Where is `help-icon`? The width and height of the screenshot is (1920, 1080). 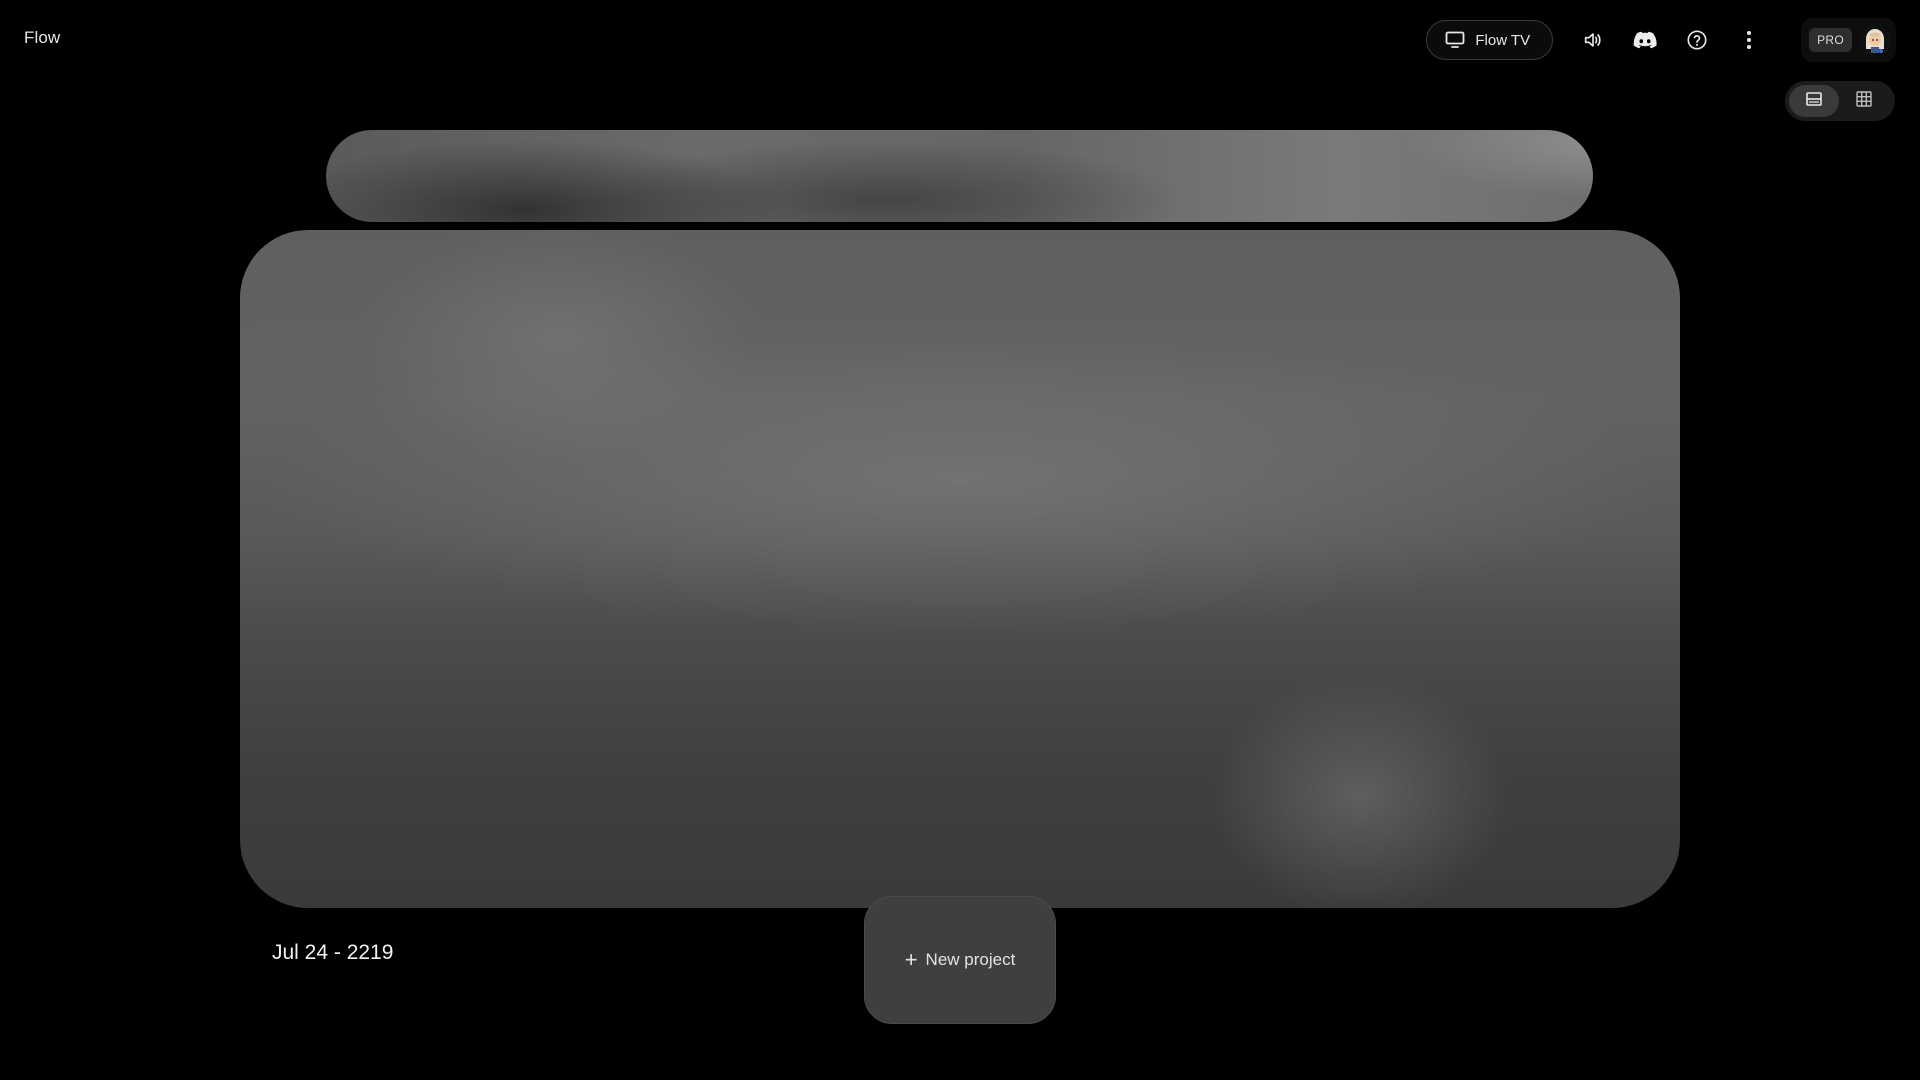 help-icon is located at coordinates (1697, 40).